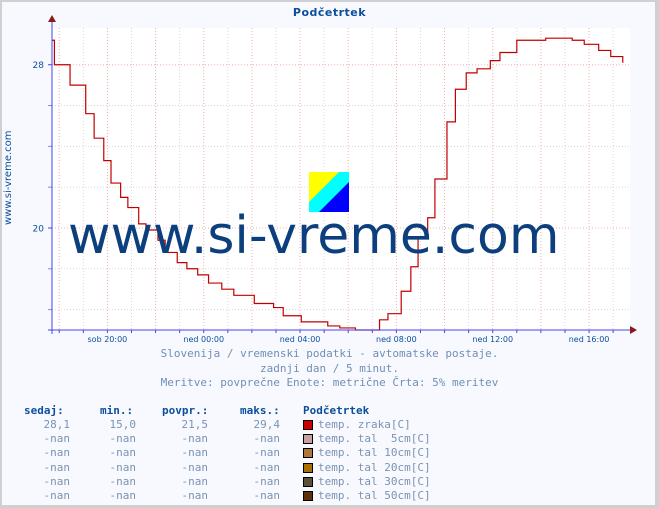 The height and width of the screenshot is (508, 659). What do you see at coordinates (492, 339) in the screenshot?
I see `x-tick-label: ned 12:00` at bounding box center [492, 339].